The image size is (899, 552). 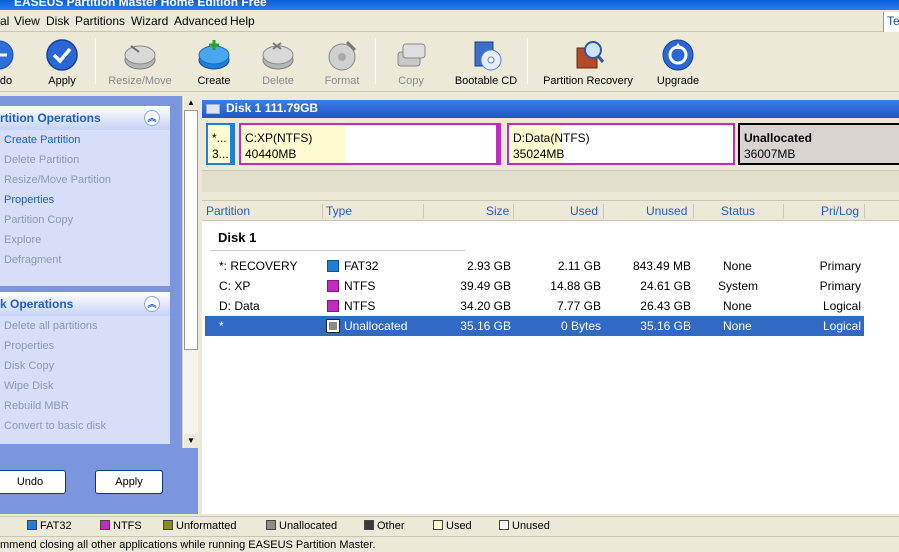 What do you see at coordinates (50, 118) in the screenshot?
I see `partition-operations-title: rtition Operations` at bounding box center [50, 118].